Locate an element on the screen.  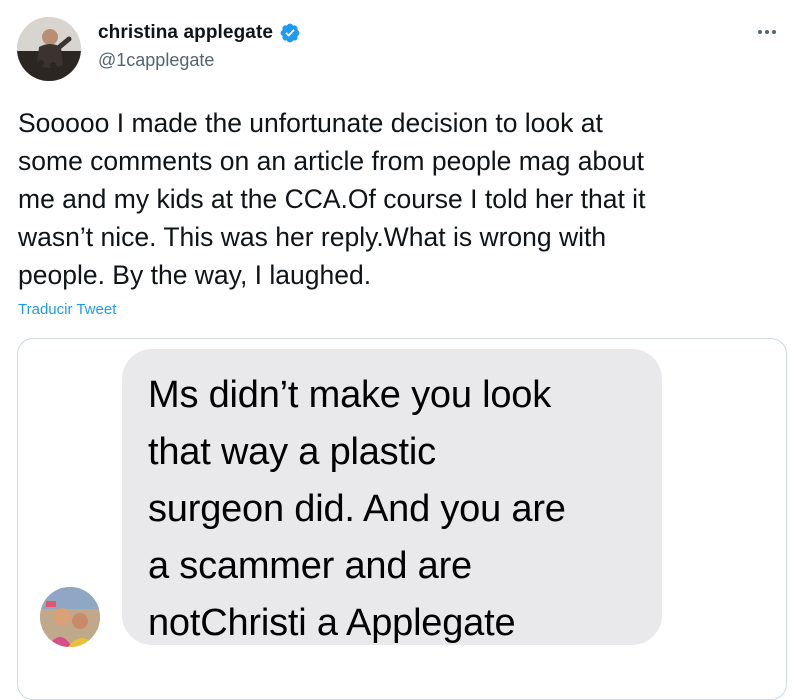
sender-avatar is located at coordinates (70, 617).